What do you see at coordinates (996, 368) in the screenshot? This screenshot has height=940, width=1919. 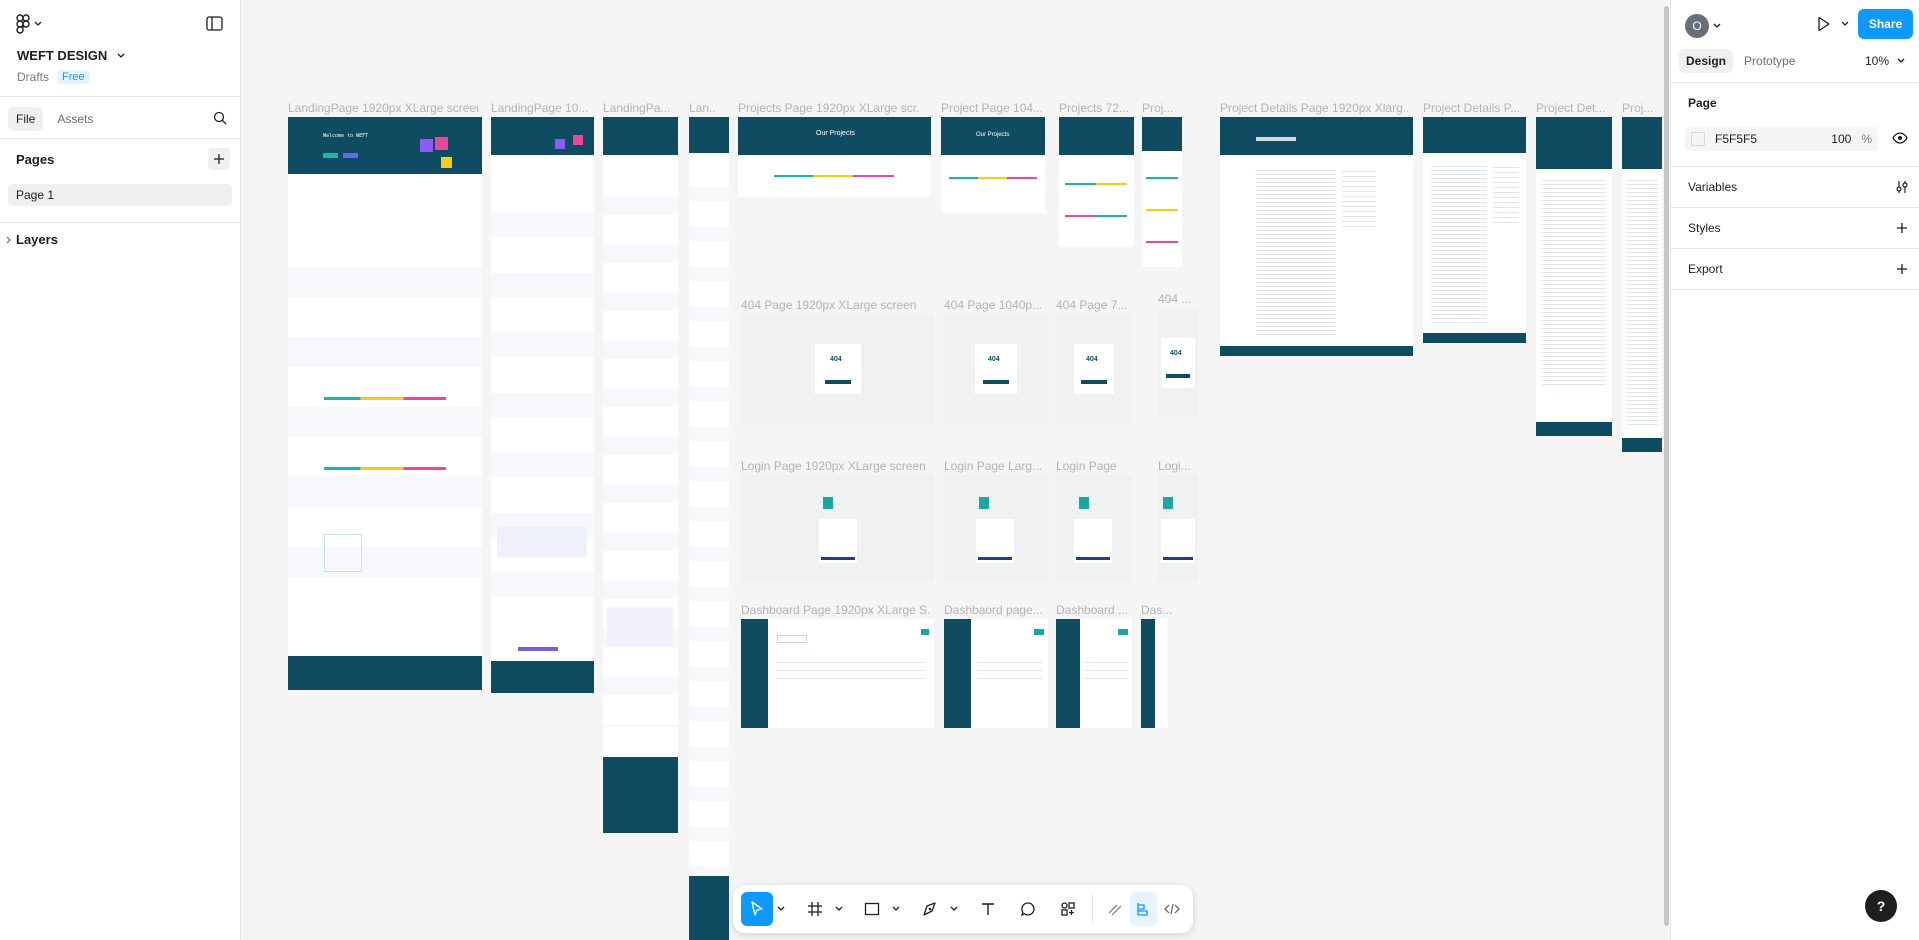 I see `frame-404-1040: 404` at bounding box center [996, 368].